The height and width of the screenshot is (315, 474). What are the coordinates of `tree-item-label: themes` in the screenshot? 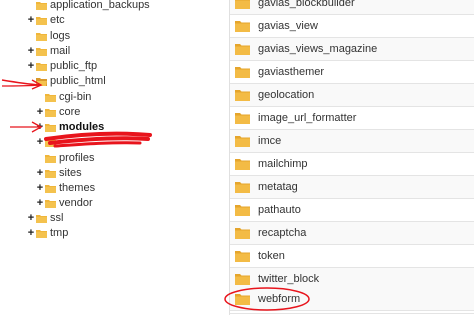 It's located at (77, 188).